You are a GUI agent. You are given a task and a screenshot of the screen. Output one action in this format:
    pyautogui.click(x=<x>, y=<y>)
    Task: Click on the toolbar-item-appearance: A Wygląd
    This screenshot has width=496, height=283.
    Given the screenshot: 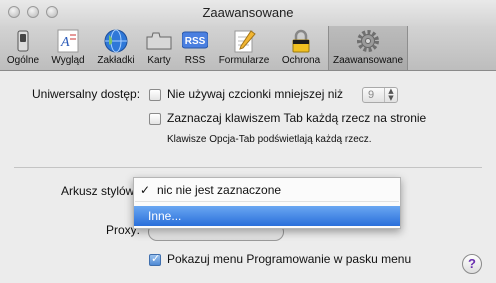 What is the action you would take?
    pyautogui.click(x=68, y=48)
    